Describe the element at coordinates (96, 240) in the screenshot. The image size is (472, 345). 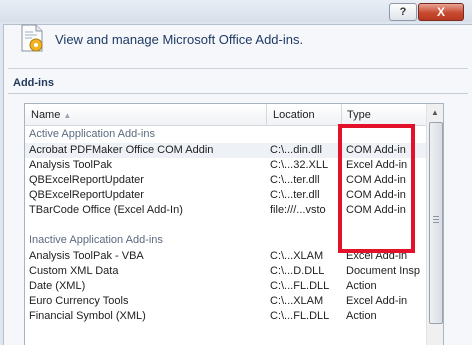
I see `group-header-inactive: Inactive Application Add-ins` at that location.